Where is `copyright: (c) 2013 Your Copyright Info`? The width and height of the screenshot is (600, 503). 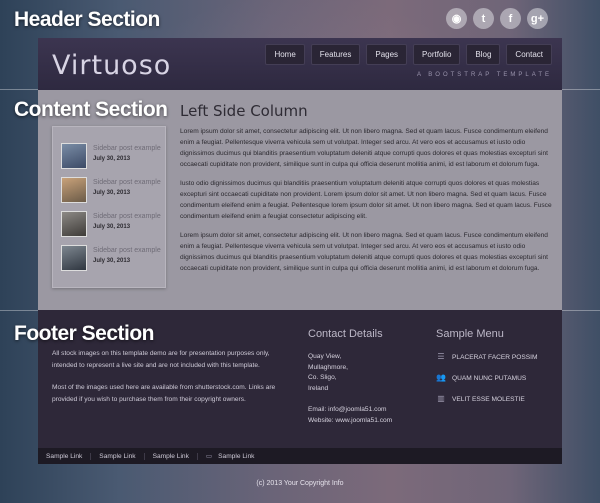 copyright: (c) 2013 Your Copyright Info is located at coordinates (300, 483).